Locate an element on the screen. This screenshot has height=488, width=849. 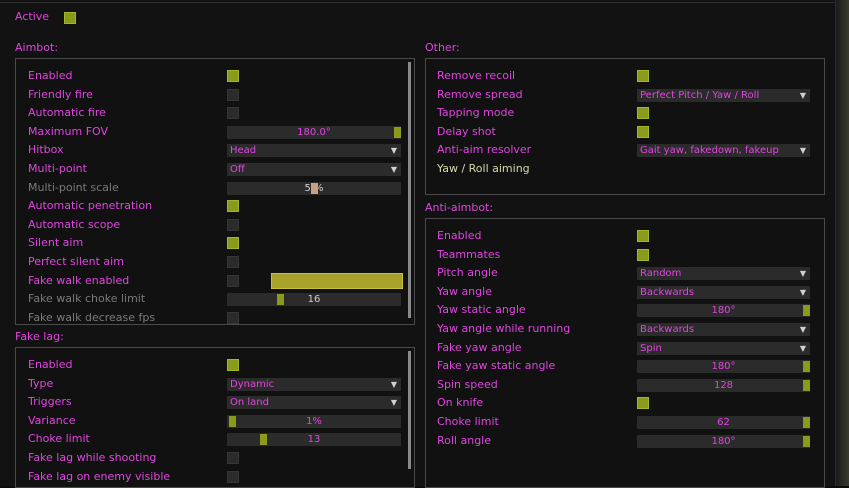
aimbot-fake-walk-decrease-fps-checkbox is located at coordinates (233, 318).